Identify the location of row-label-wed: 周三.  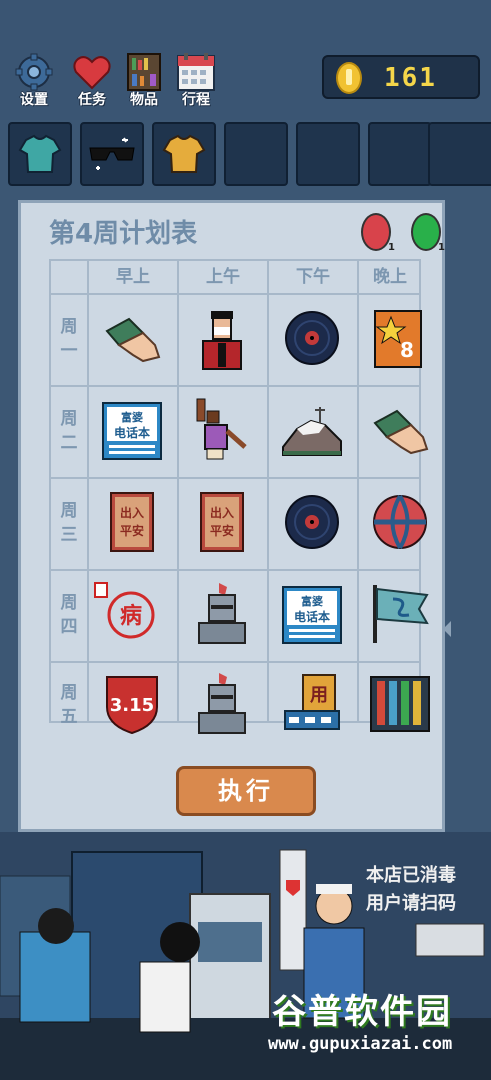
(69, 523).